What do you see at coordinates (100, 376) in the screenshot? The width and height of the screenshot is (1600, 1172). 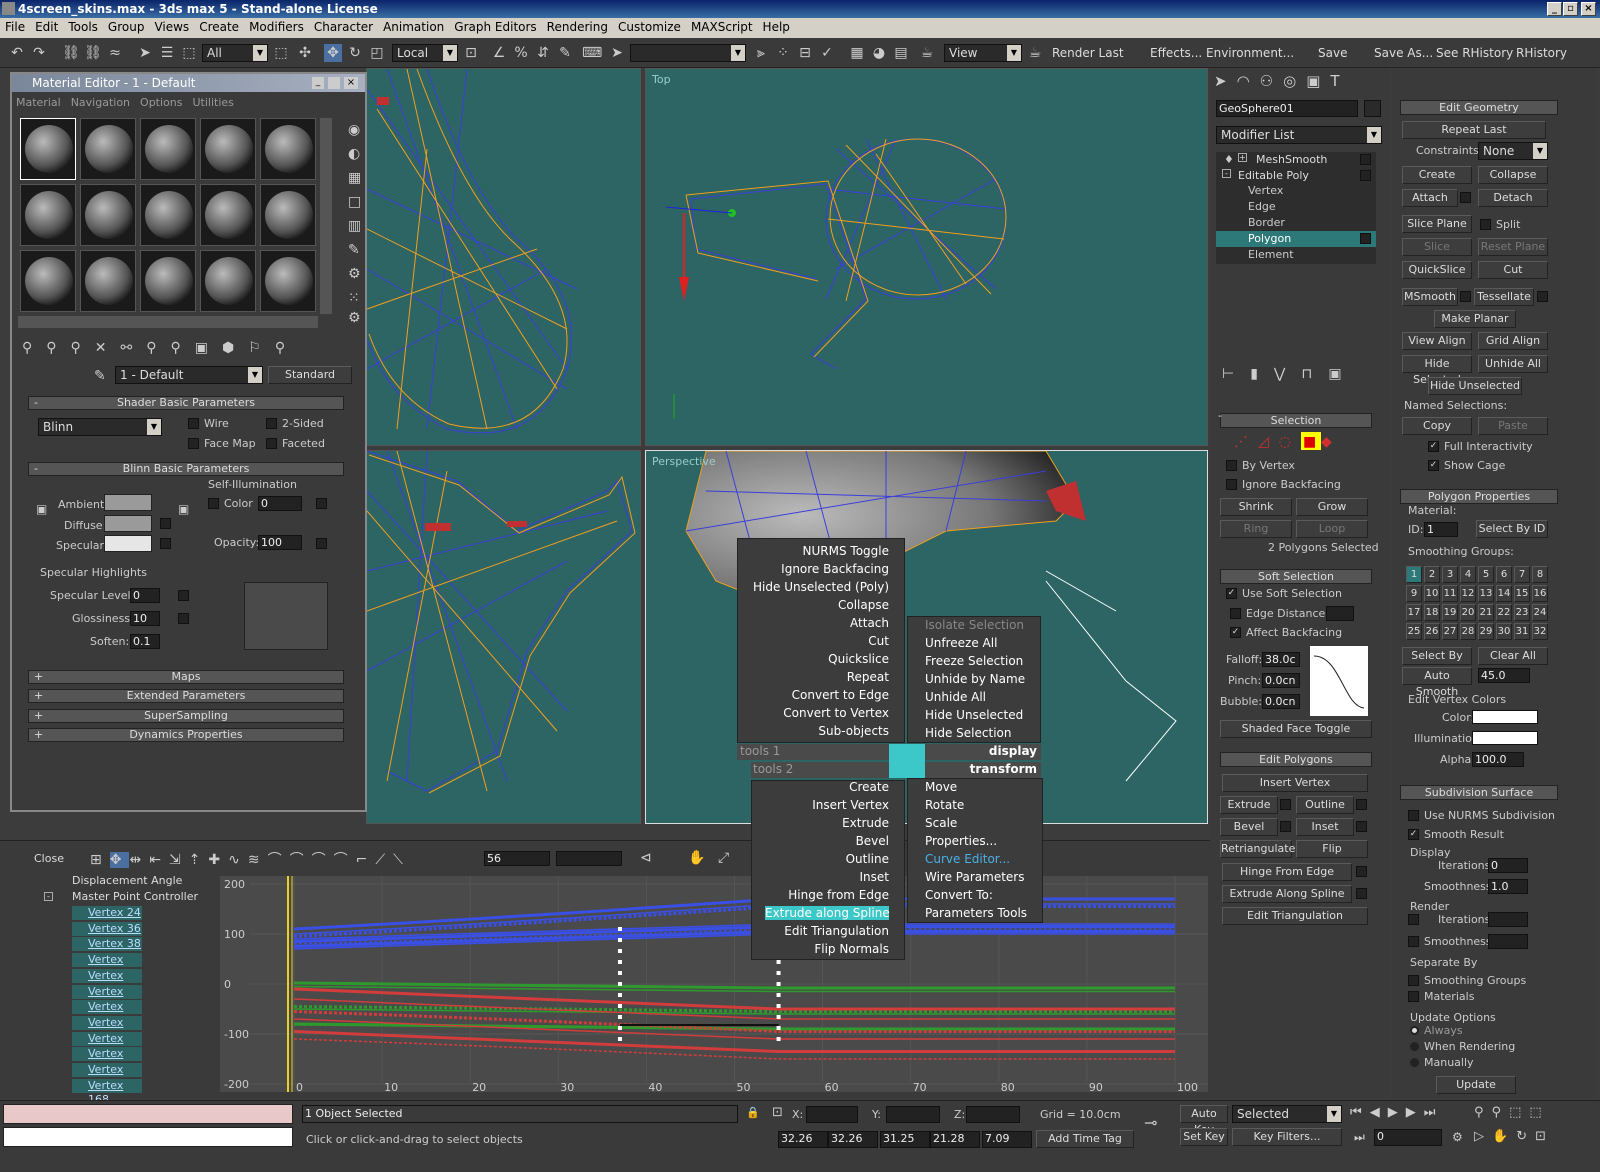 I see `pick-material-icon: ✎` at bounding box center [100, 376].